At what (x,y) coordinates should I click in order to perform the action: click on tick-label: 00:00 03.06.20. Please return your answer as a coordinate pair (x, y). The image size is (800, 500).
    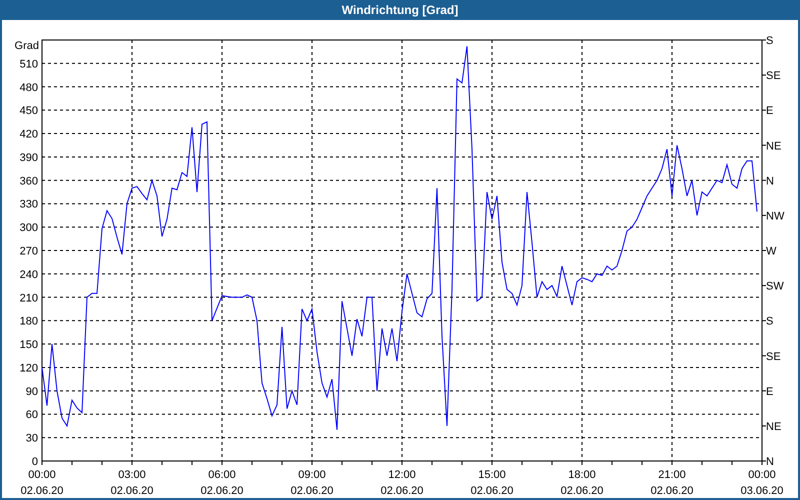
    Looking at the image, I should click on (762, 483).